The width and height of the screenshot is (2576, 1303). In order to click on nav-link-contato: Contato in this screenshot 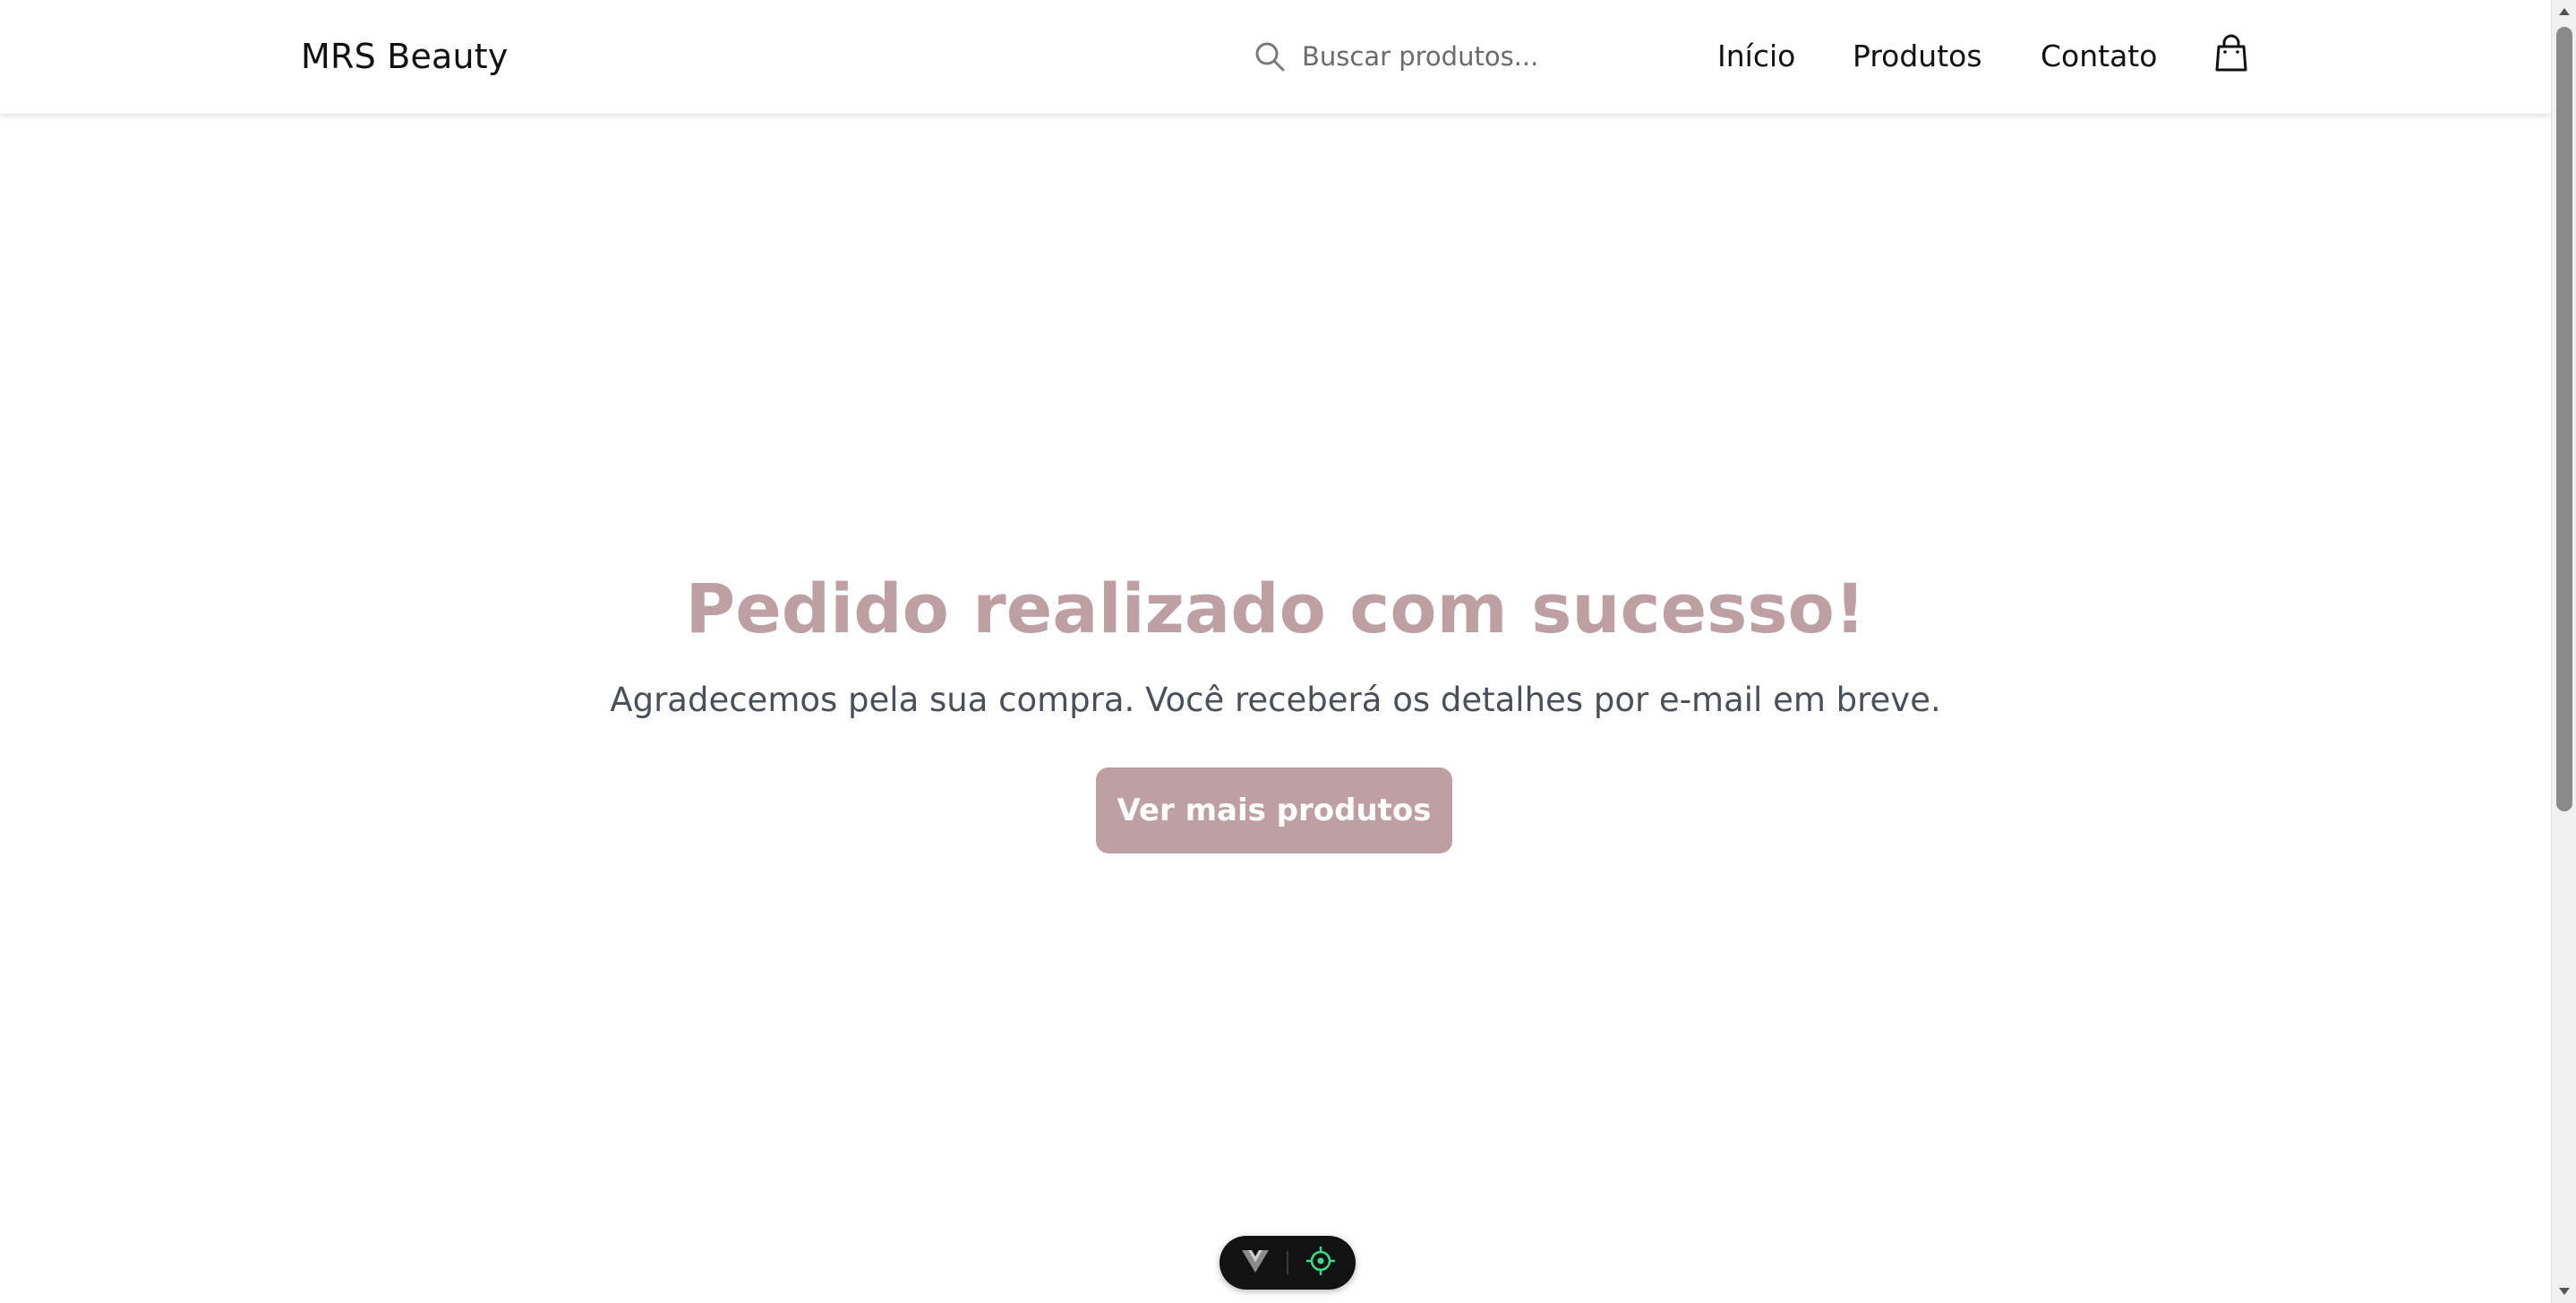, I will do `click(2099, 56)`.